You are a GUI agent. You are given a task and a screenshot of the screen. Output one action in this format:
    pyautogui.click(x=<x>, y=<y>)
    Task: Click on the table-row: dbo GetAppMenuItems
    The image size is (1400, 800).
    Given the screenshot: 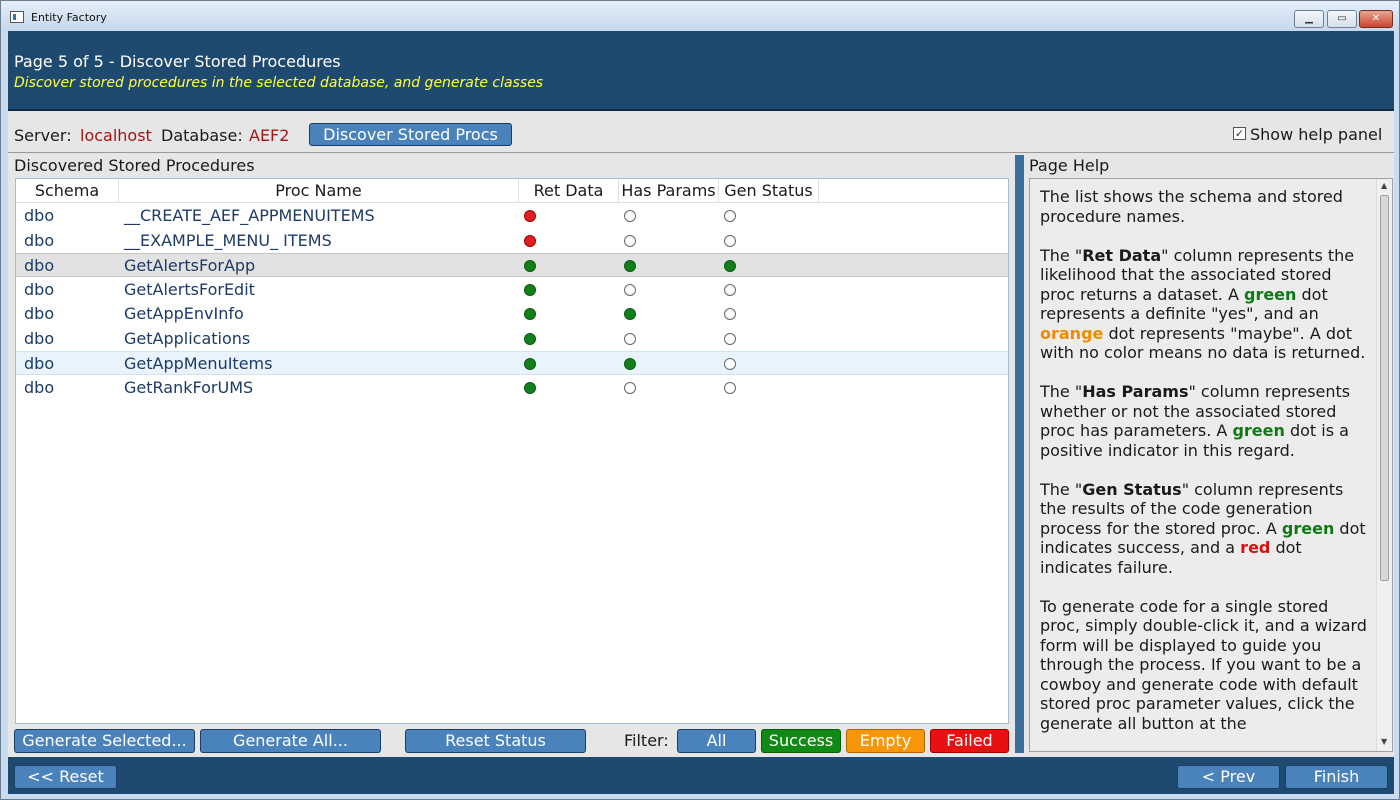 What is the action you would take?
    pyautogui.click(x=512, y=363)
    